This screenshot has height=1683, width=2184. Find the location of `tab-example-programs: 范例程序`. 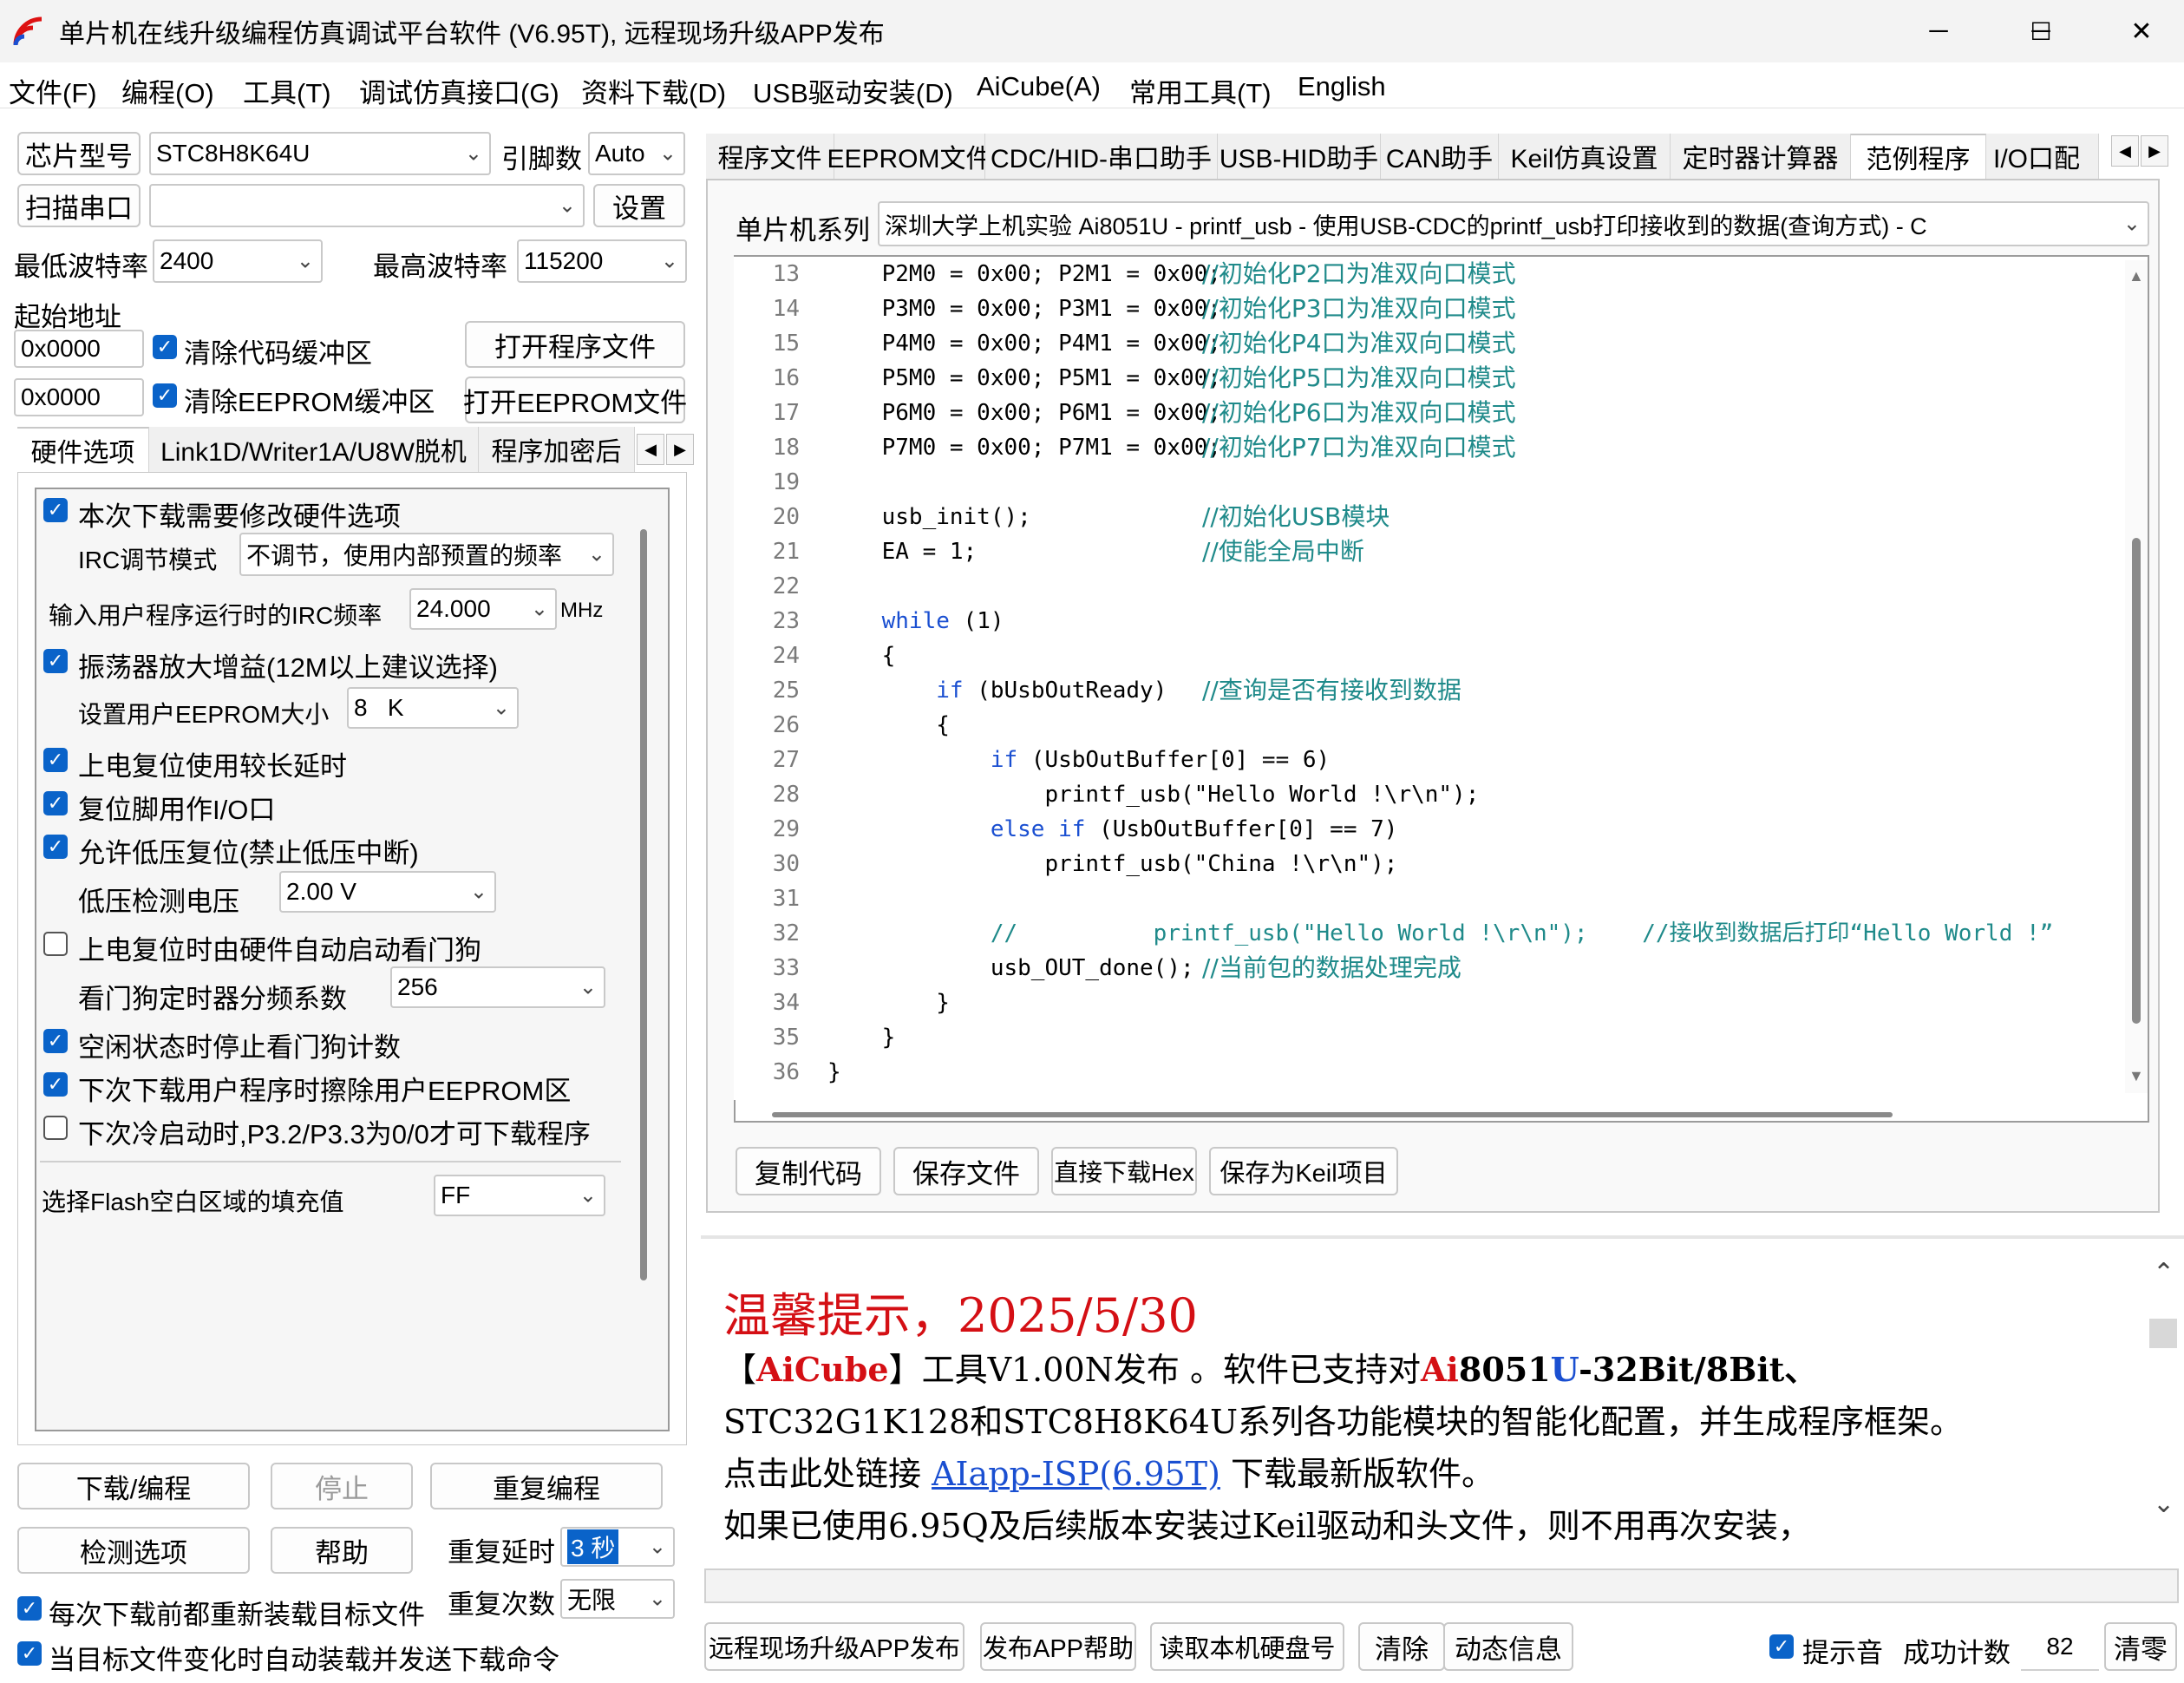

tab-example-programs: 范例程序 is located at coordinates (1918, 156).